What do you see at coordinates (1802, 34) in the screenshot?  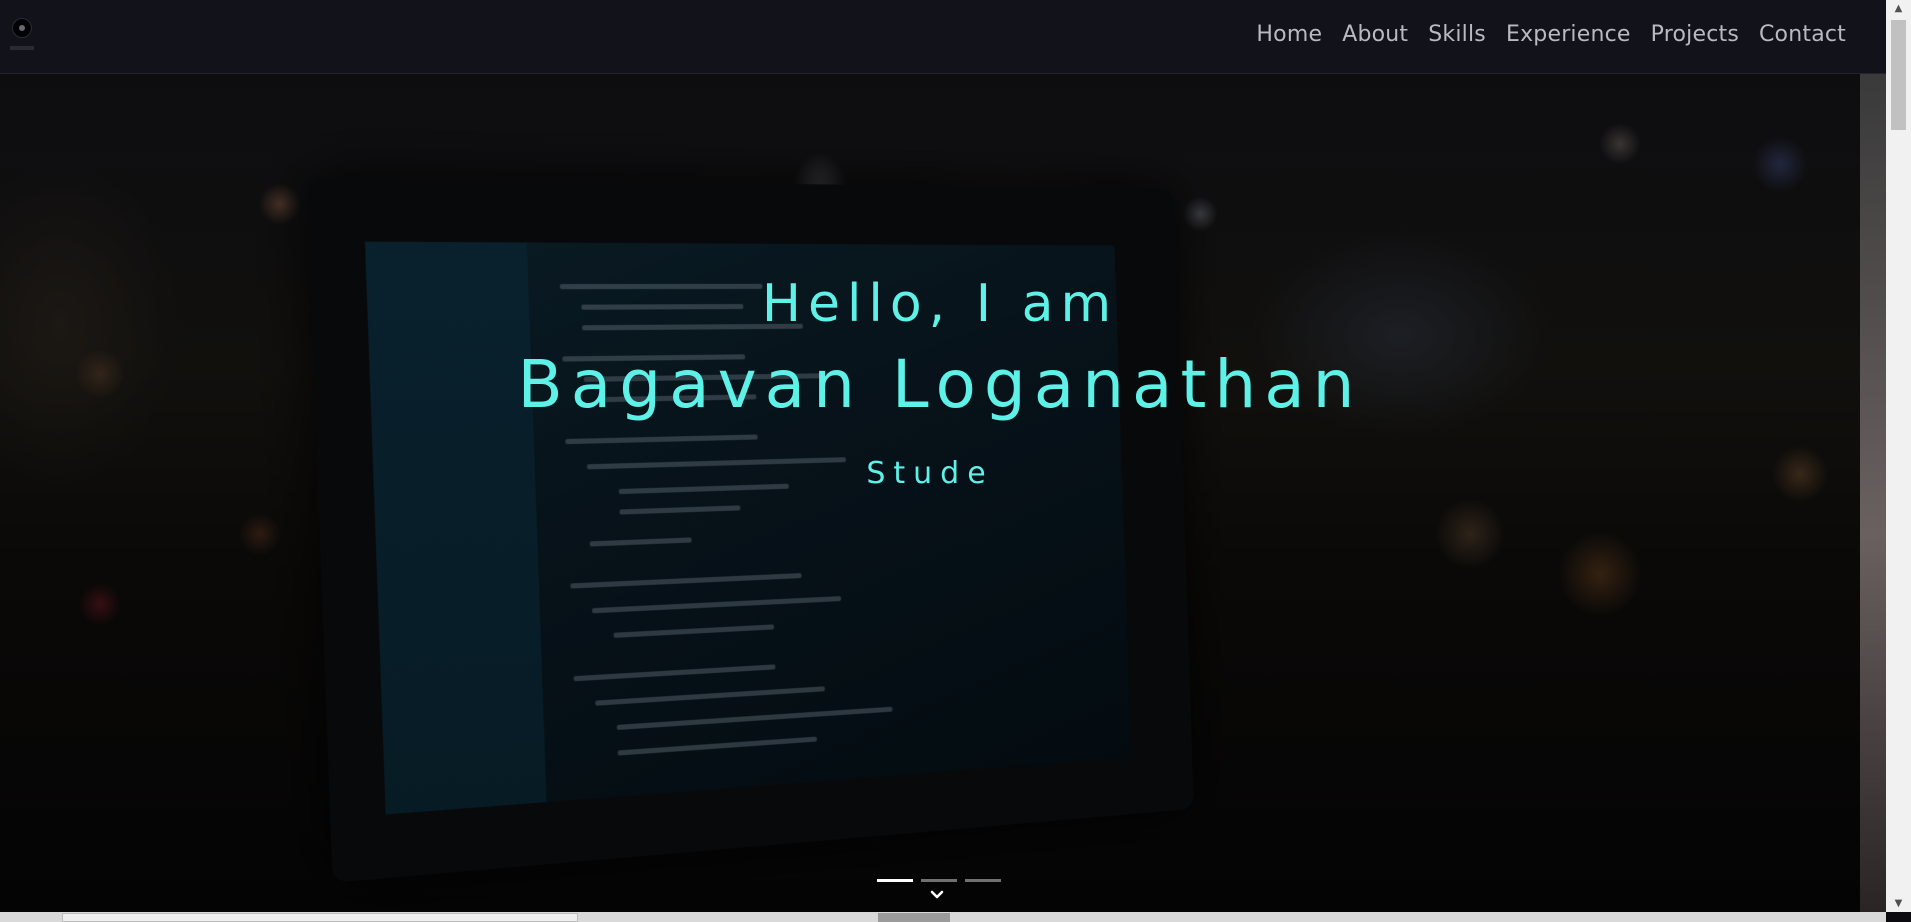 I see `nav-link-contact: Contact` at bounding box center [1802, 34].